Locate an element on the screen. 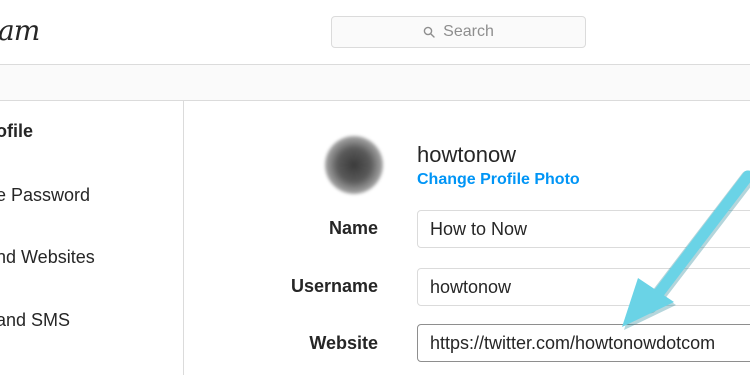 The height and width of the screenshot is (375, 750). search-placeholder: Search is located at coordinates (468, 31).